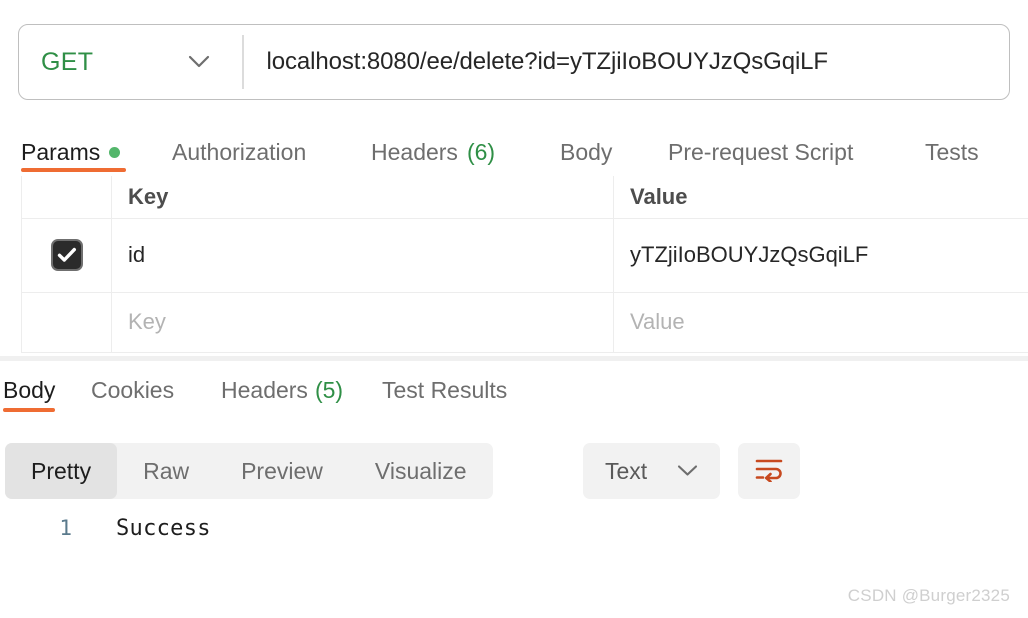 The width and height of the screenshot is (1028, 618). I want to click on http-method-label: GET, so click(67, 61).